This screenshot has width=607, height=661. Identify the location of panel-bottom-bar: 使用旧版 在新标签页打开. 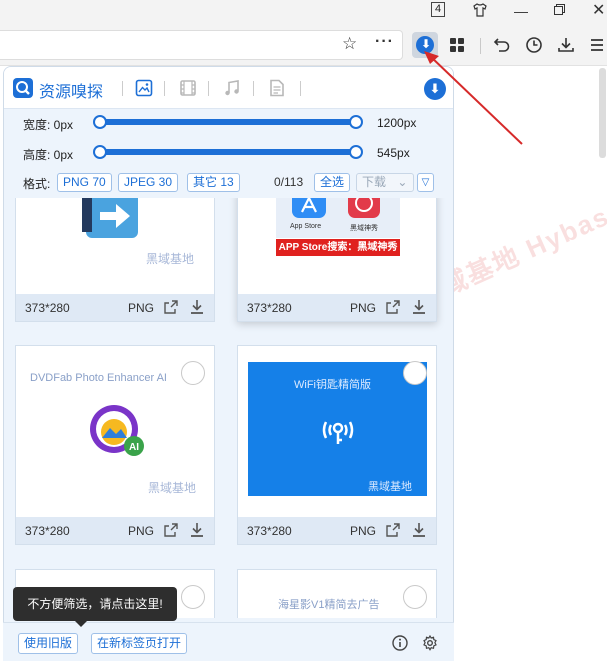
(228, 641).